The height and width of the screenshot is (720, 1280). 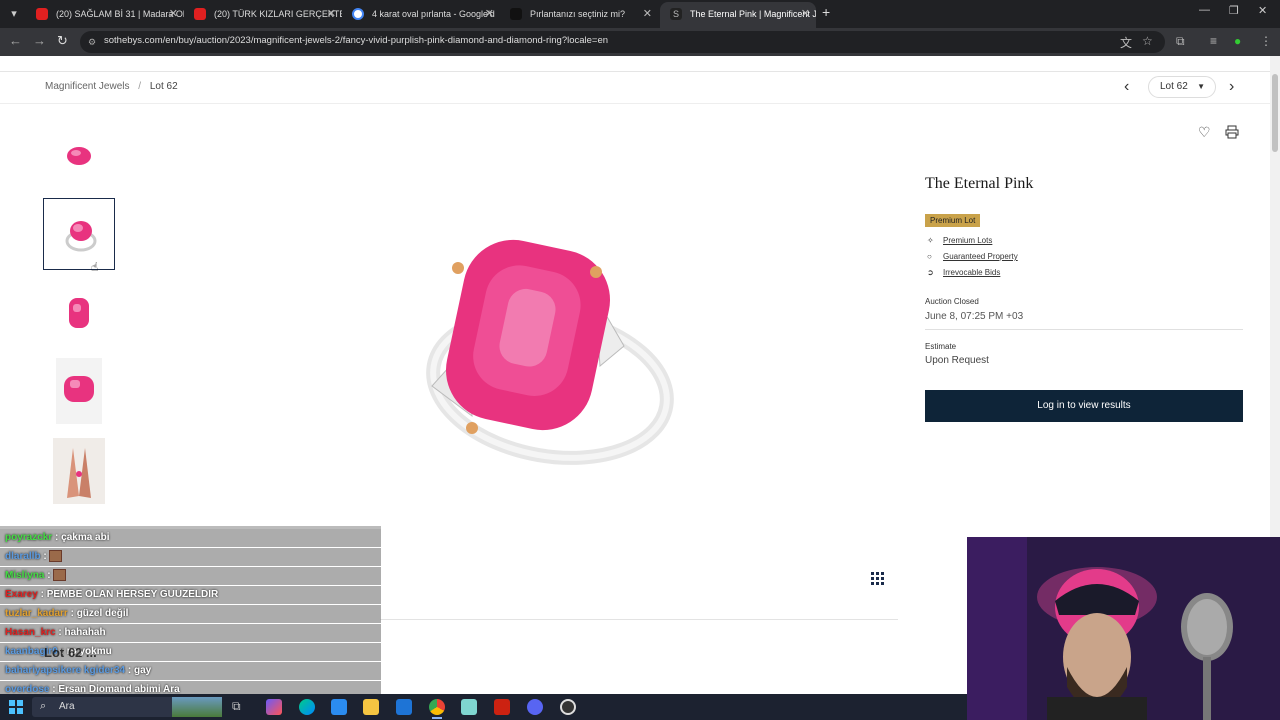 What do you see at coordinates (1234, 10) in the screenshot?
I see `restore-icon: ❐` at bounding box center [1234, 10].